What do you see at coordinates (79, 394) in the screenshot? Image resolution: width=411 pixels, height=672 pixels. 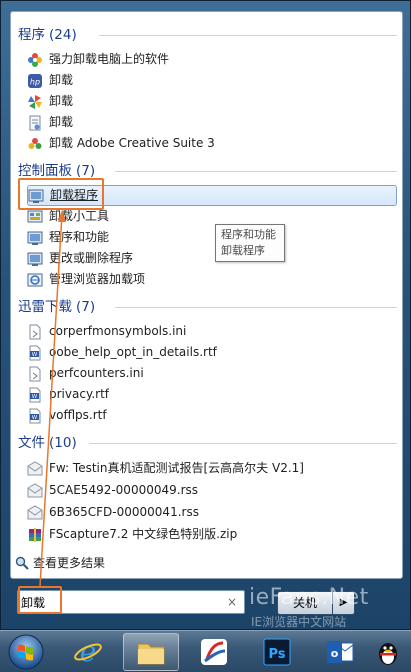 I see `result-label: privacy.rtf` at bounding box center [79, 394].